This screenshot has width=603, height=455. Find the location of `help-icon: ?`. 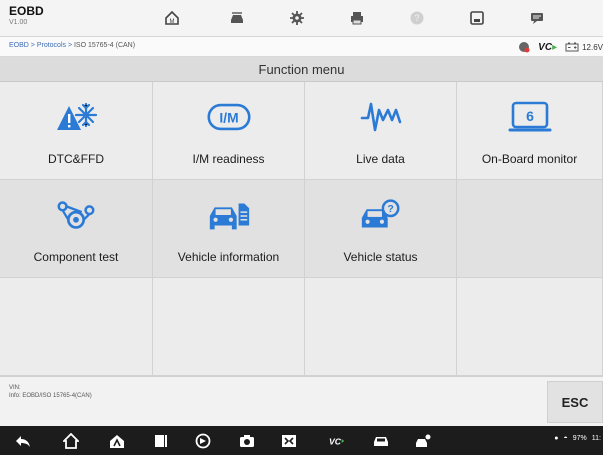

help-icon: ? is located at coordinates (417, 18).